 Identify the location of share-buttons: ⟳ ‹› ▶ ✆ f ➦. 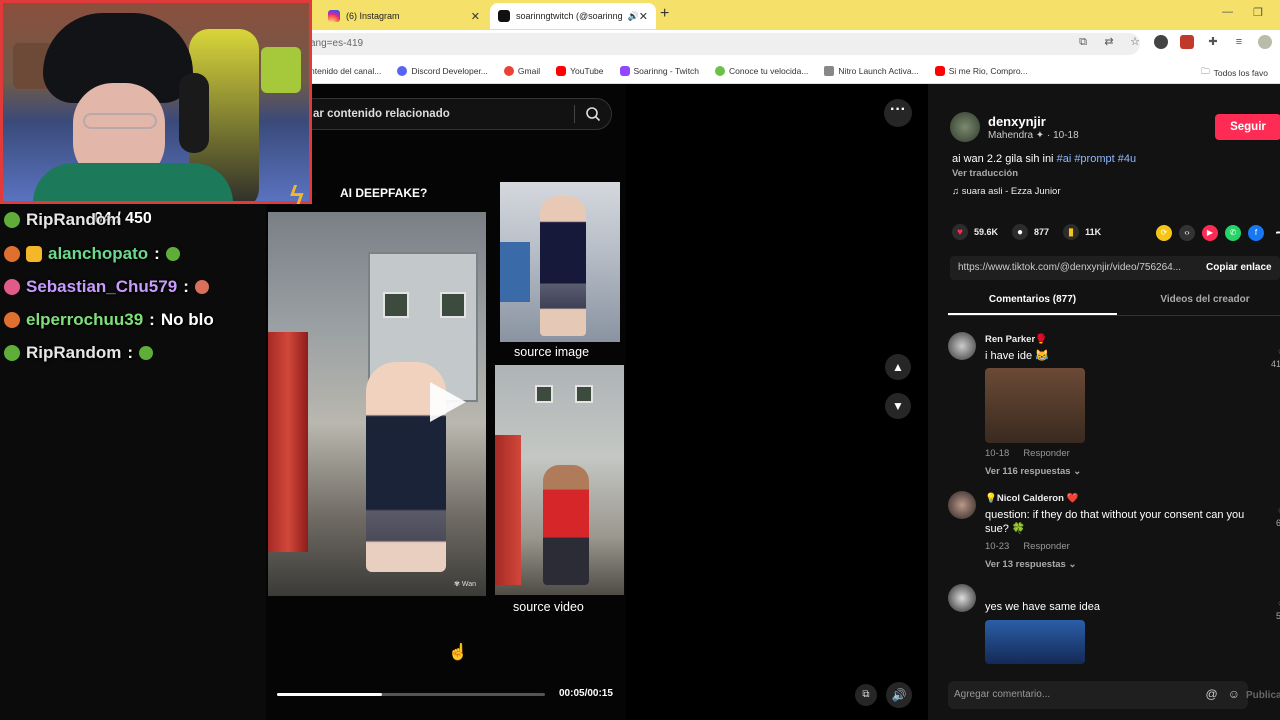
(1218, 233).